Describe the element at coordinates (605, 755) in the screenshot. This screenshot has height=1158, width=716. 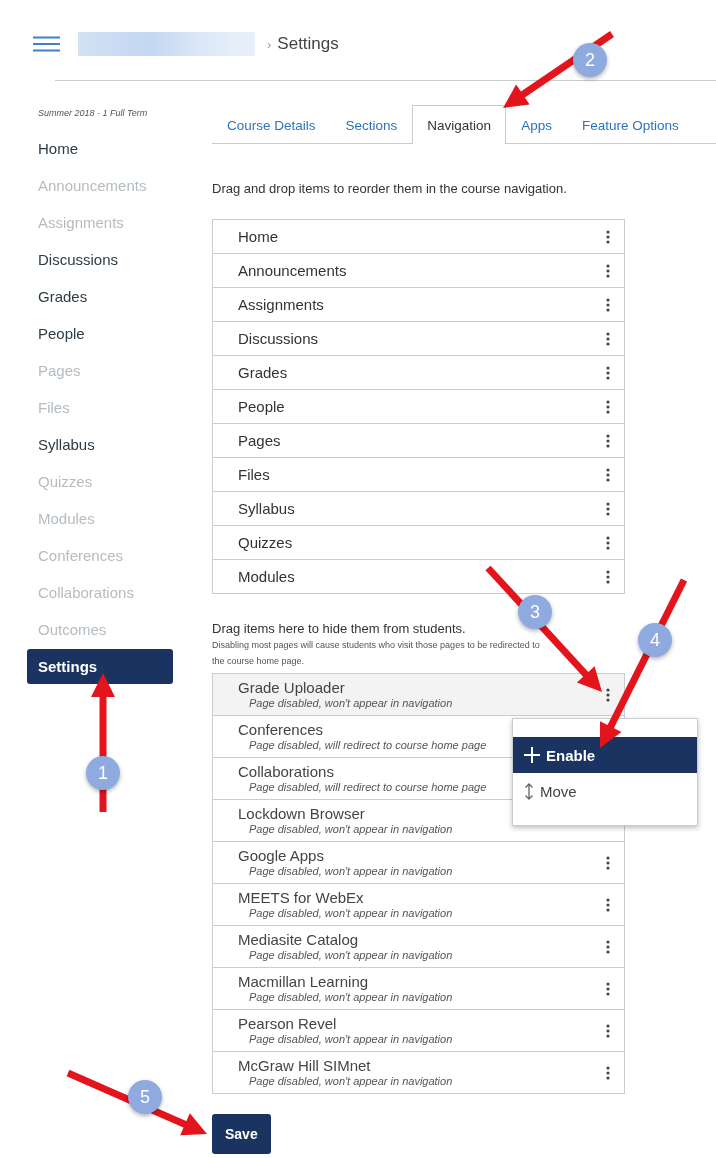
I see `menu-item: Enable` at that location.